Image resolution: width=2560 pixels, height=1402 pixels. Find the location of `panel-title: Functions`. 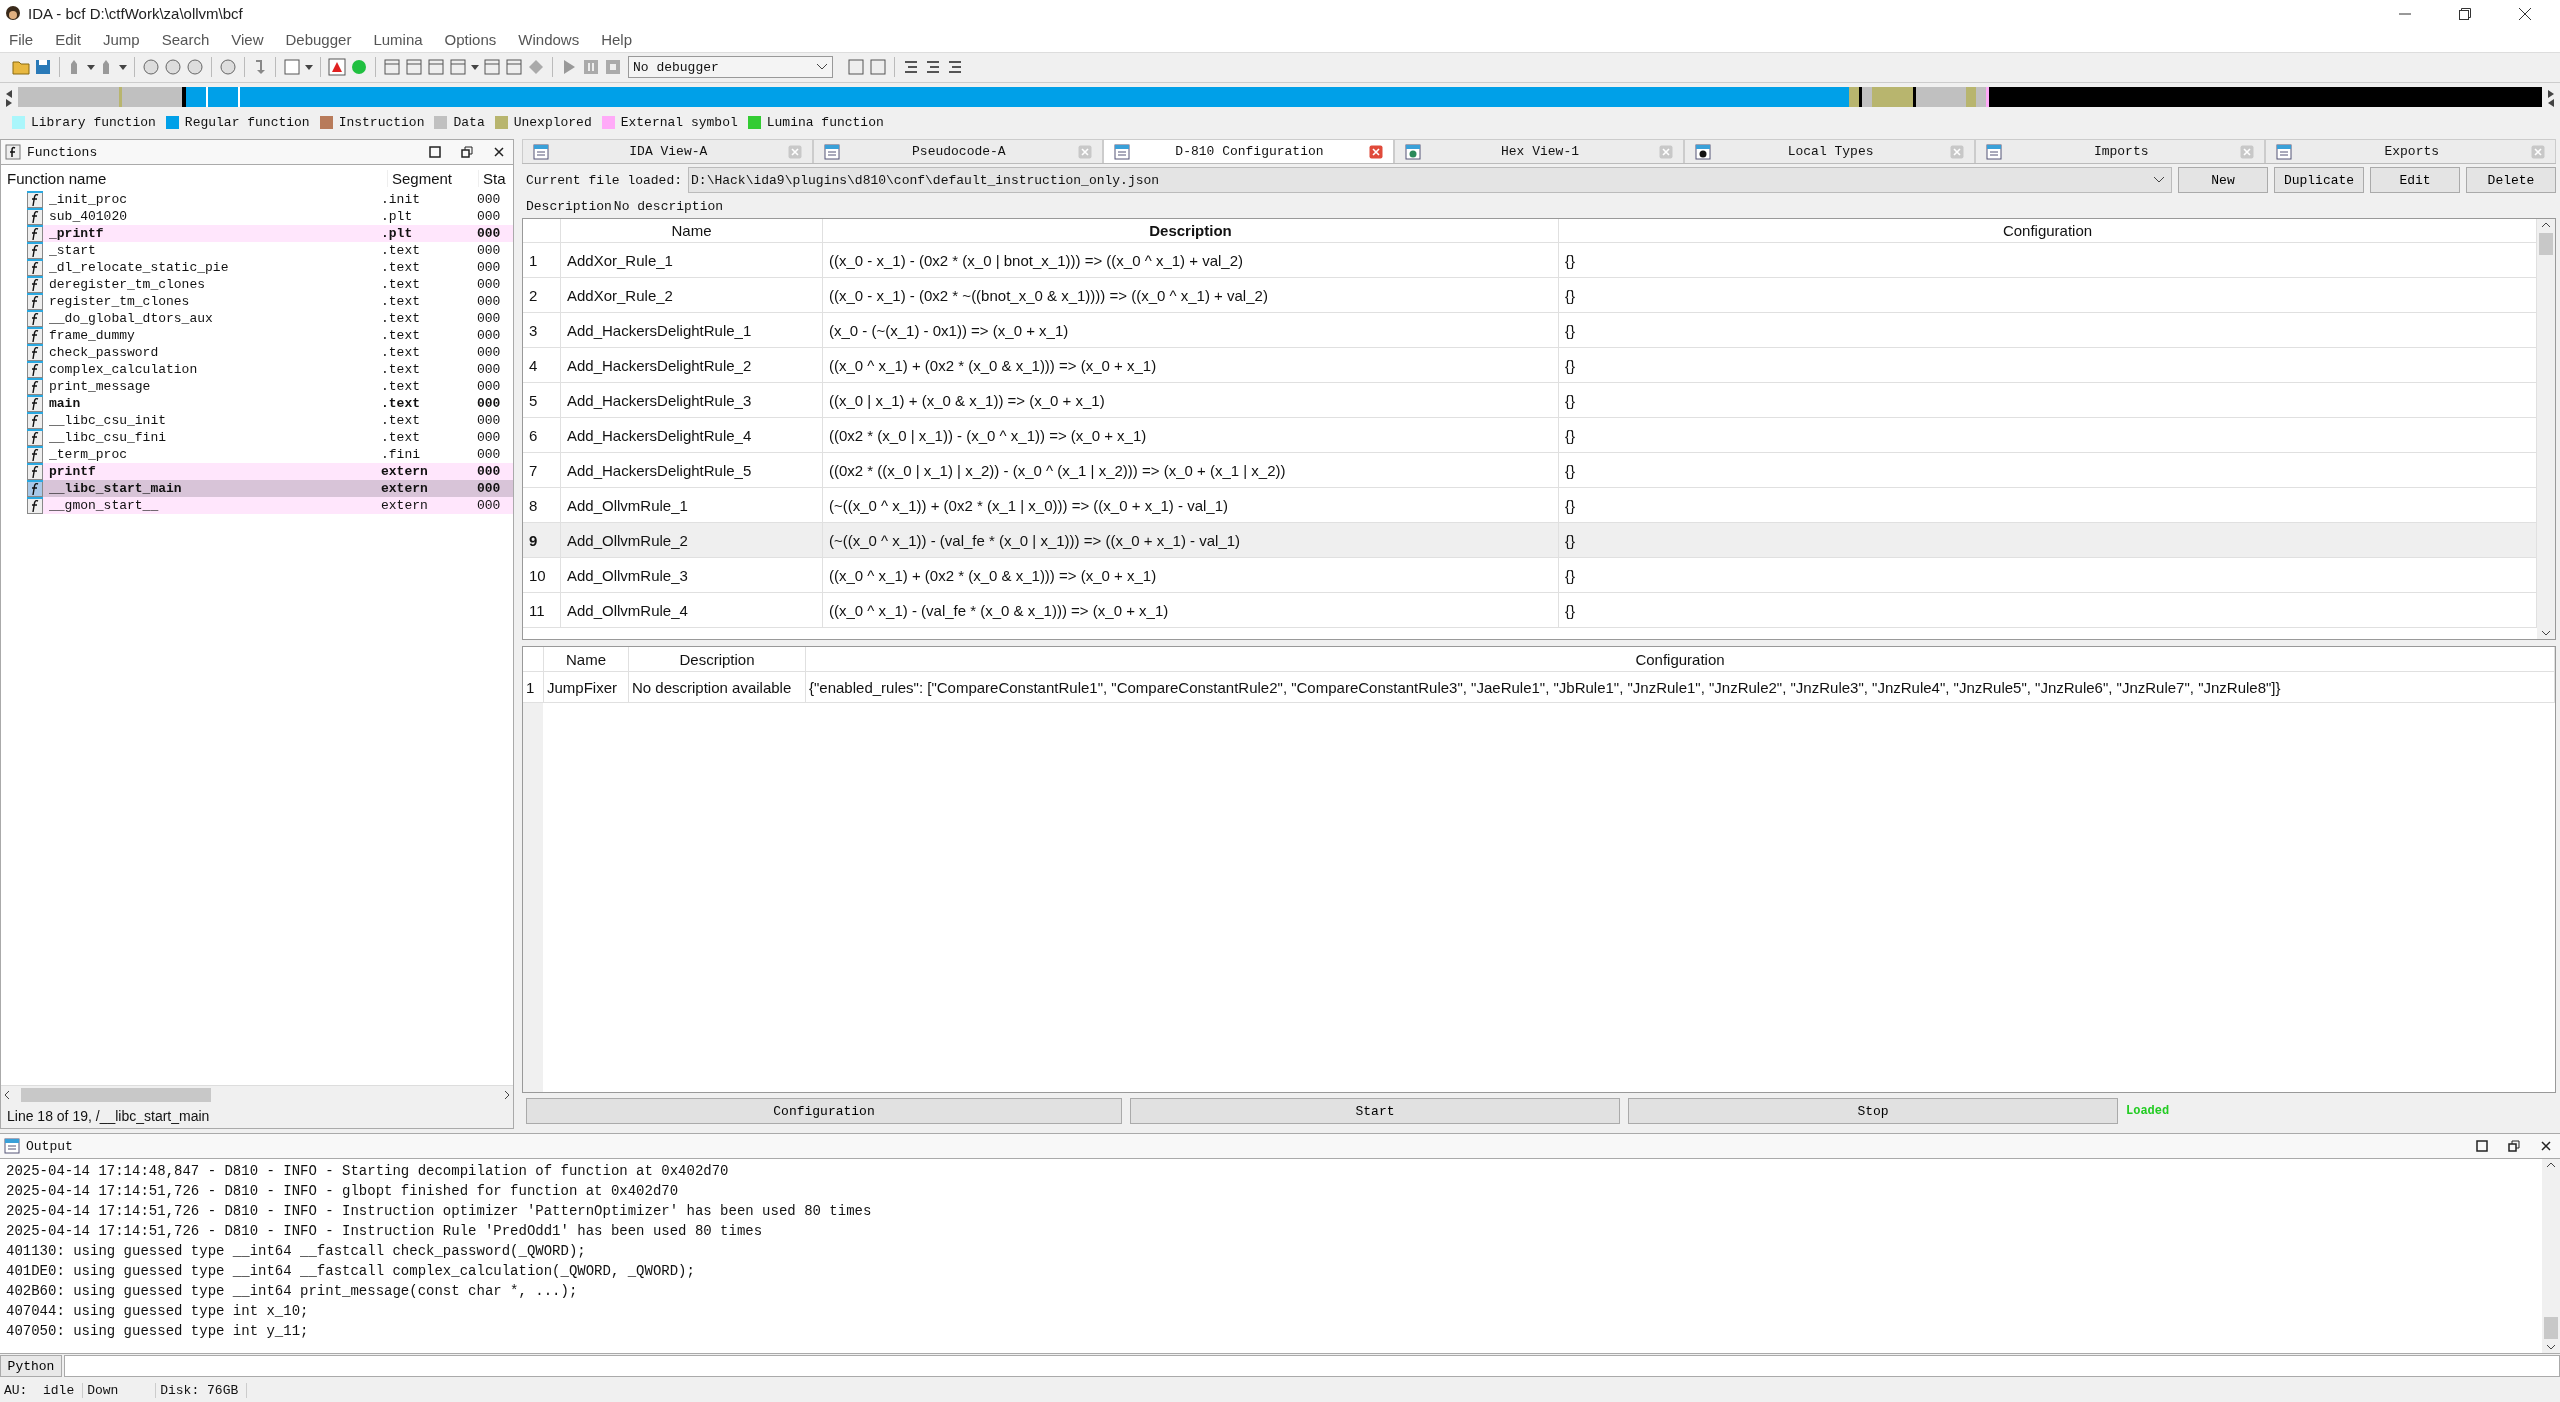

panel-title: Functions is located at coordinates (62, 152).